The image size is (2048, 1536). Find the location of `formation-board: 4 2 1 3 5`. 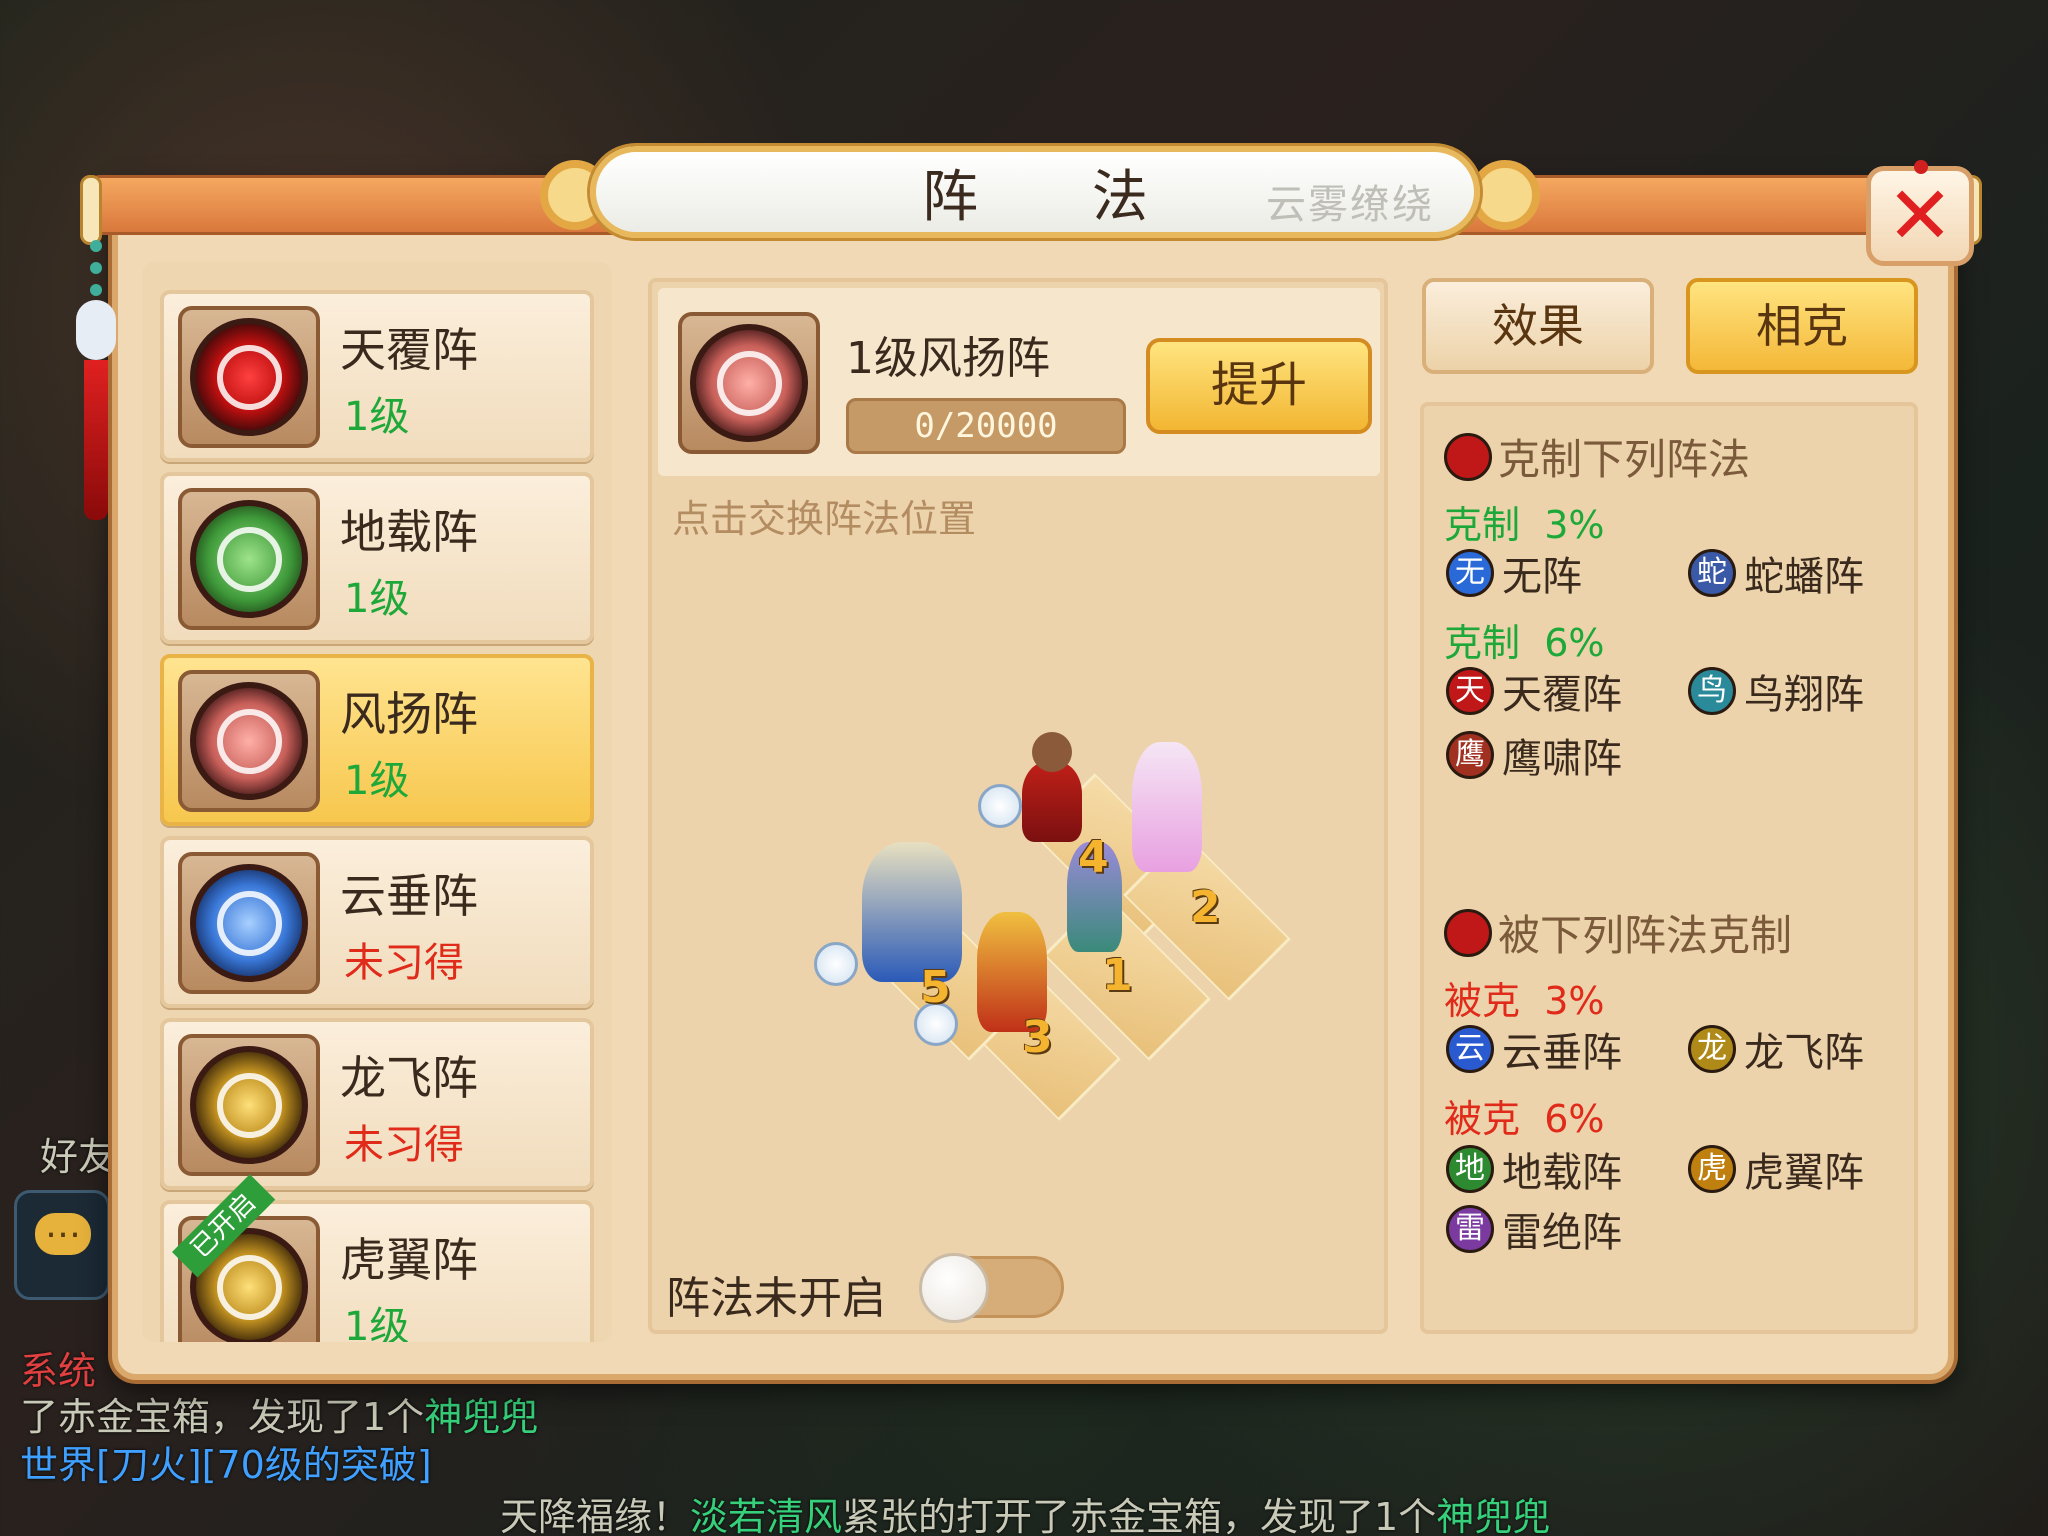

formation-board: 4 2 1 3 5 is located at coordinates (1082, 942).